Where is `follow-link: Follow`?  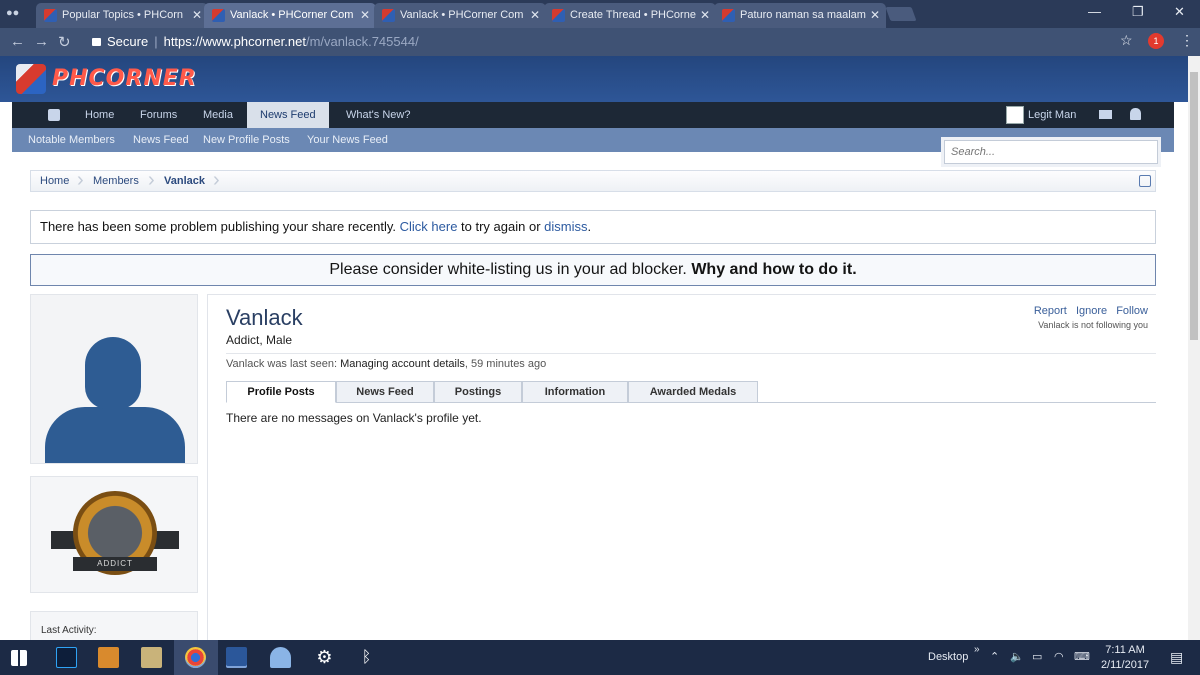
follow-link: Follow is located at coordinates (1132, 311).